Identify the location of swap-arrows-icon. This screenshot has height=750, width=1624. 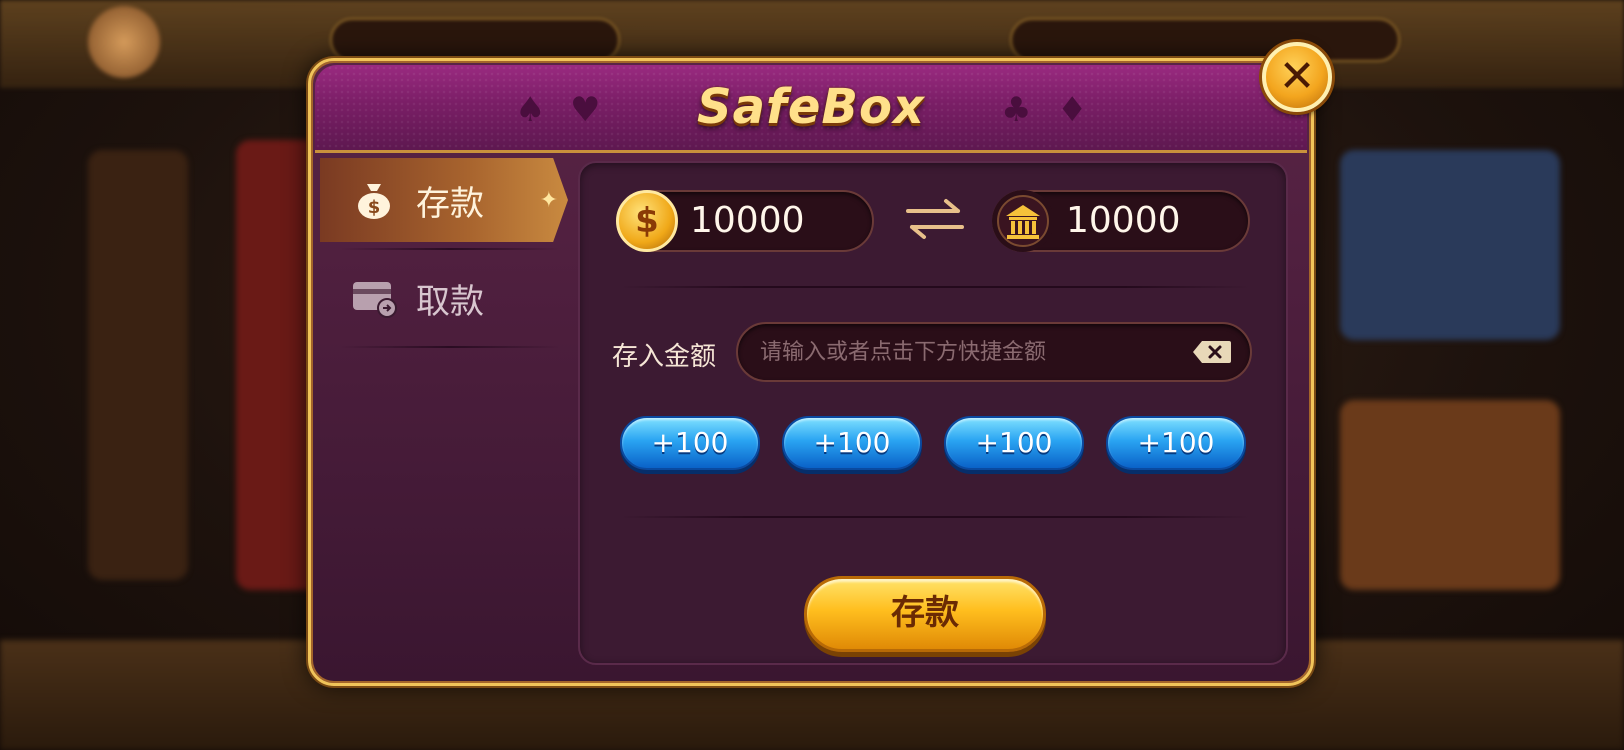
(935, 219).